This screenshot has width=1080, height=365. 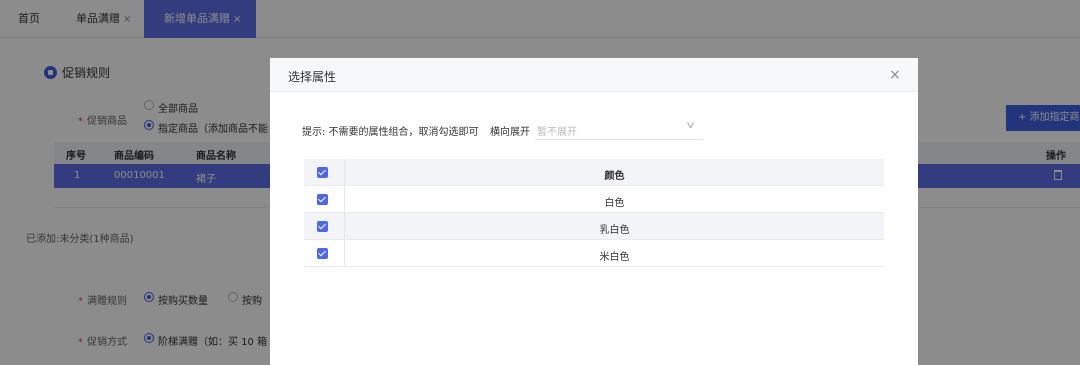 What do you see at coordinates (594, 75) in the screenshot?
I see `dialog-header: 选择属性 ×` at bounding box center [594, 75].